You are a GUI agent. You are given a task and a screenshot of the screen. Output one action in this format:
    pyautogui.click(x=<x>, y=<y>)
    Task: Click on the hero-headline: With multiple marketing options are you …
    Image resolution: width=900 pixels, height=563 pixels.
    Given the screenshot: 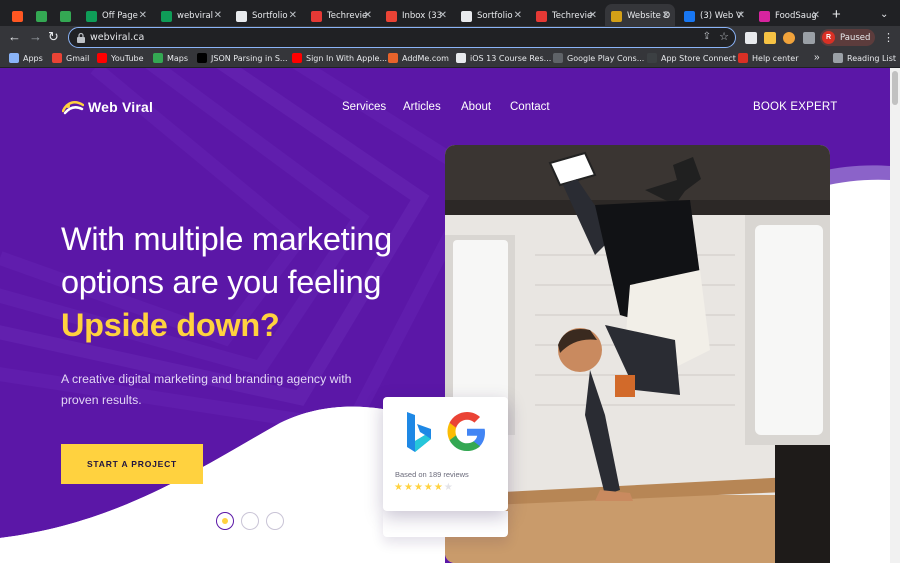 What is the action you would take?
    pyautogui.click(x=226, y=282)
    